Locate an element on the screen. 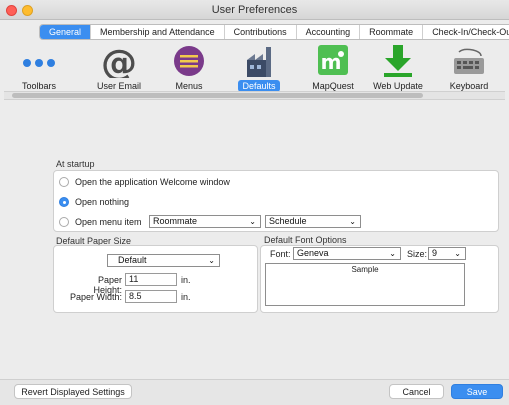 The height and width of the screenshot is (405, 509). paper-width-label: Paper Width: is located at coordinates (95, 297).